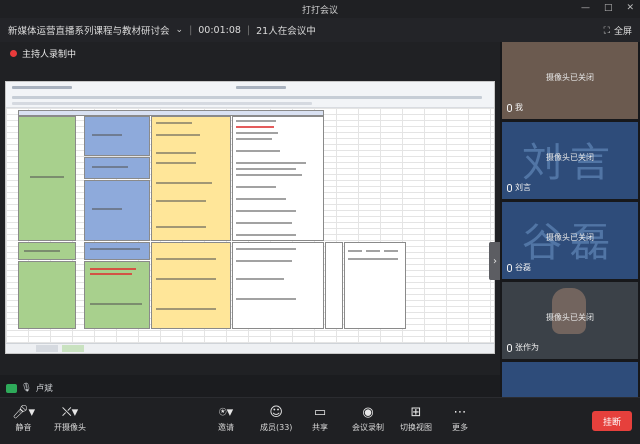  What do you see at coordinates (519, 107) in the screenshot?
I see `participant-name: 我` at bounding box center [519, 107].